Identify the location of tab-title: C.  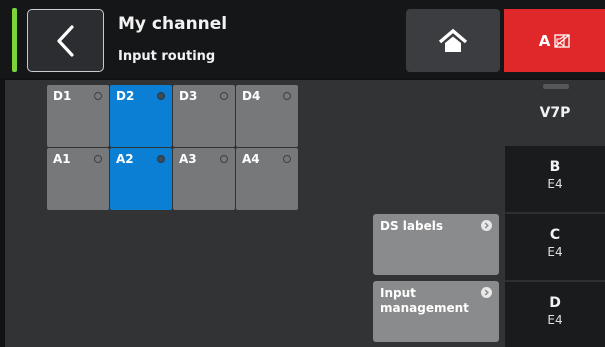
(555, 235).